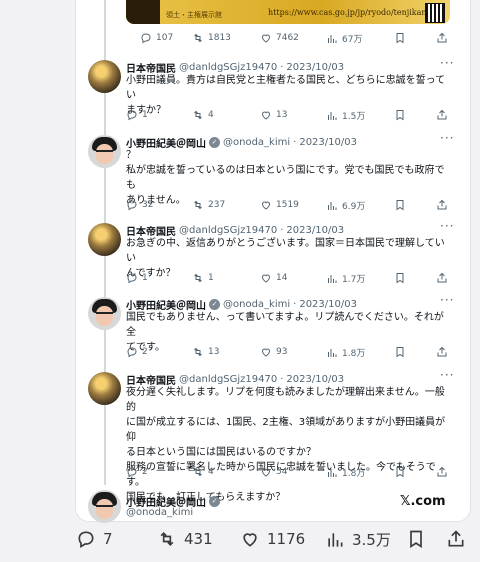 The height and width of the screenshot is (562, 480). I want to click on bottom-views-button: 3.5万, so click(358, 539).